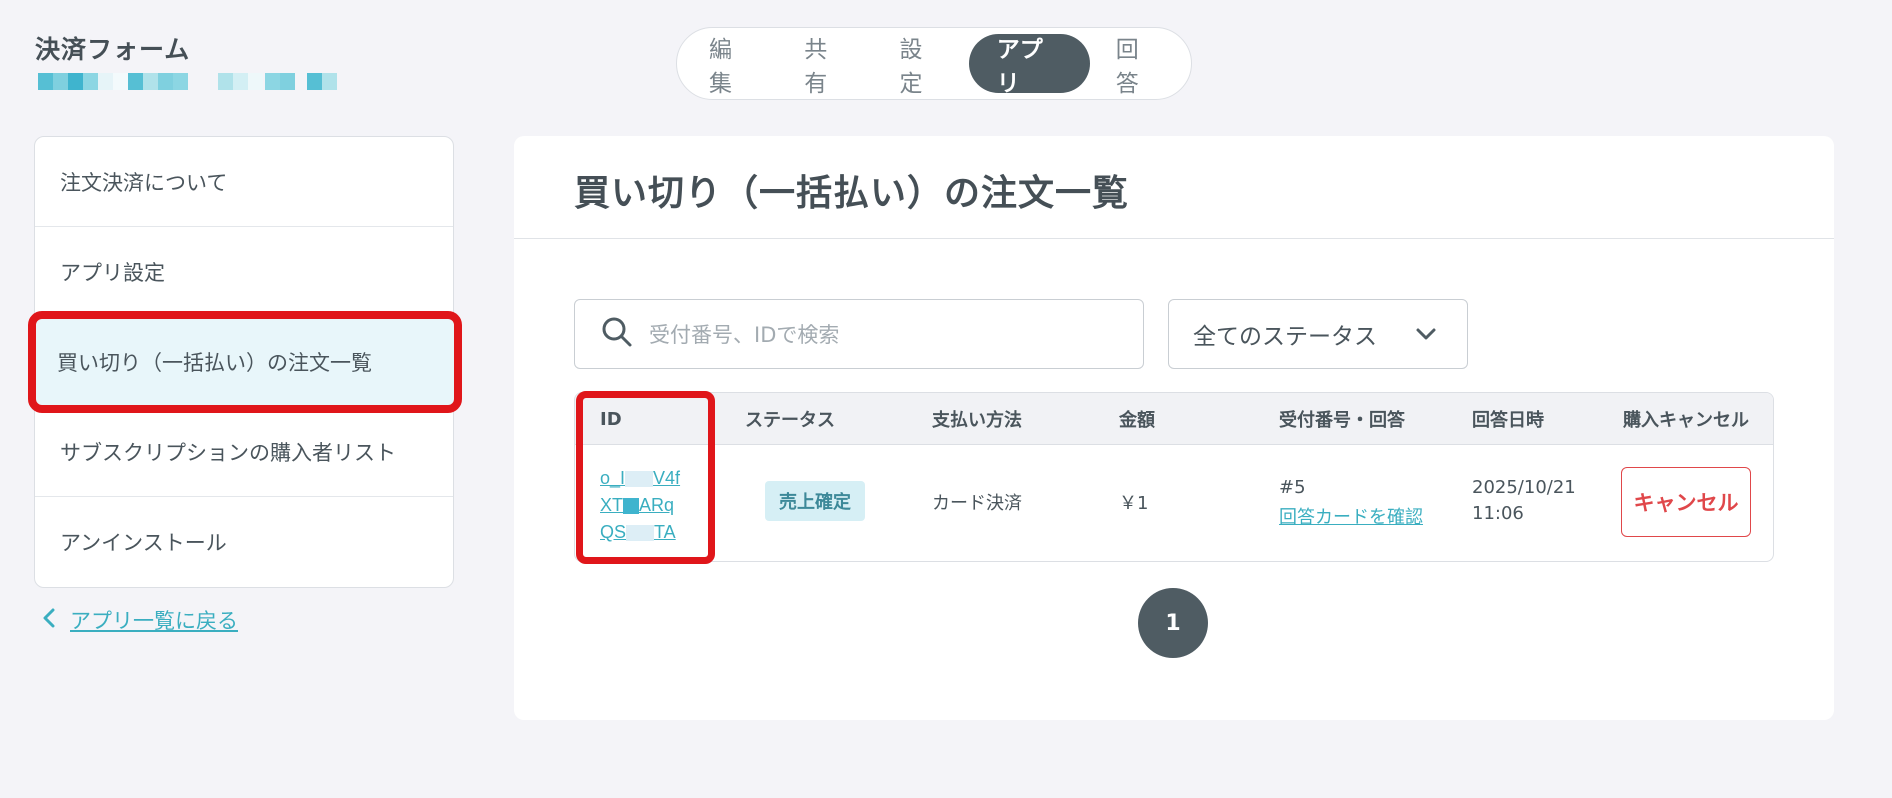 The image size is (1892, 798). I want to click on col-payment-method: 支払い方法, so click(977, 420).